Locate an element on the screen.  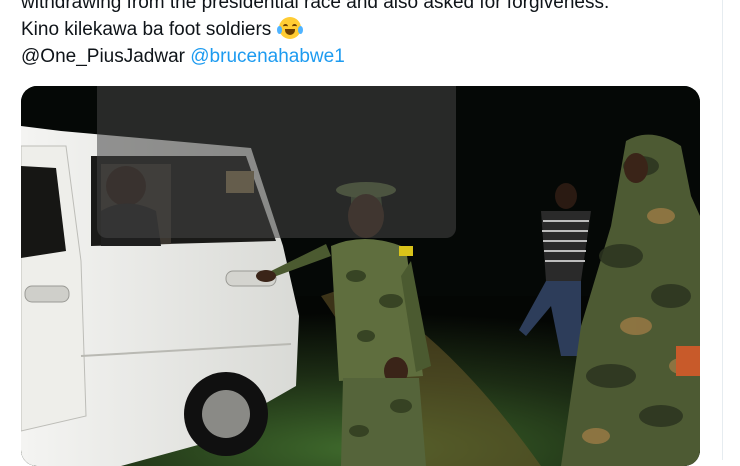
tweet-line-2: Kino kilekawa ba foot soldiers is located at coordinates (366, 29).